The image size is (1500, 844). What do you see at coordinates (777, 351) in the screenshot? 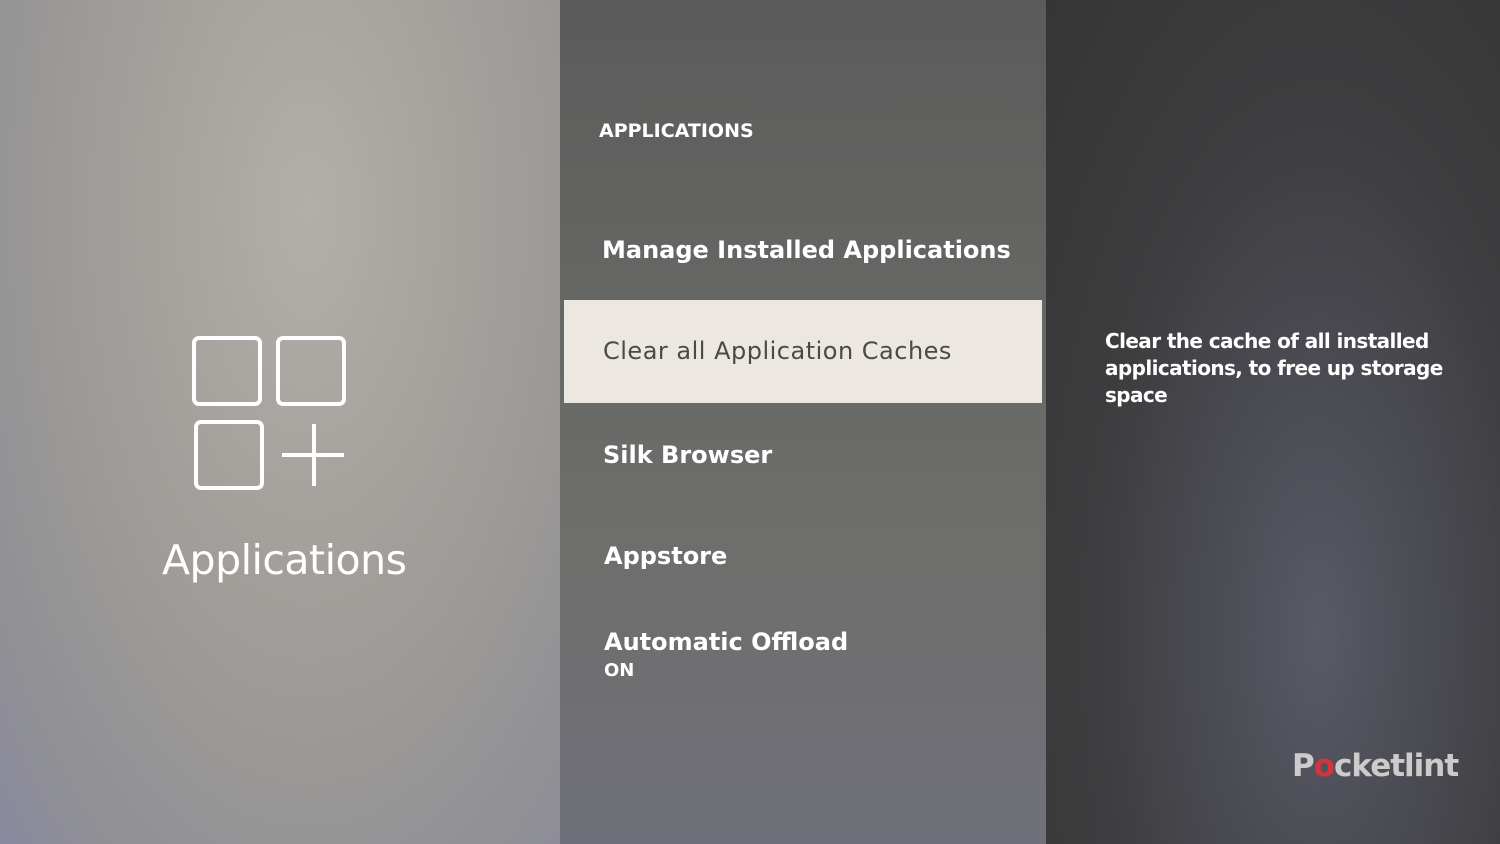
I see `menu-item-label: Clear all Application Caches` at bounding box center [777, 351].